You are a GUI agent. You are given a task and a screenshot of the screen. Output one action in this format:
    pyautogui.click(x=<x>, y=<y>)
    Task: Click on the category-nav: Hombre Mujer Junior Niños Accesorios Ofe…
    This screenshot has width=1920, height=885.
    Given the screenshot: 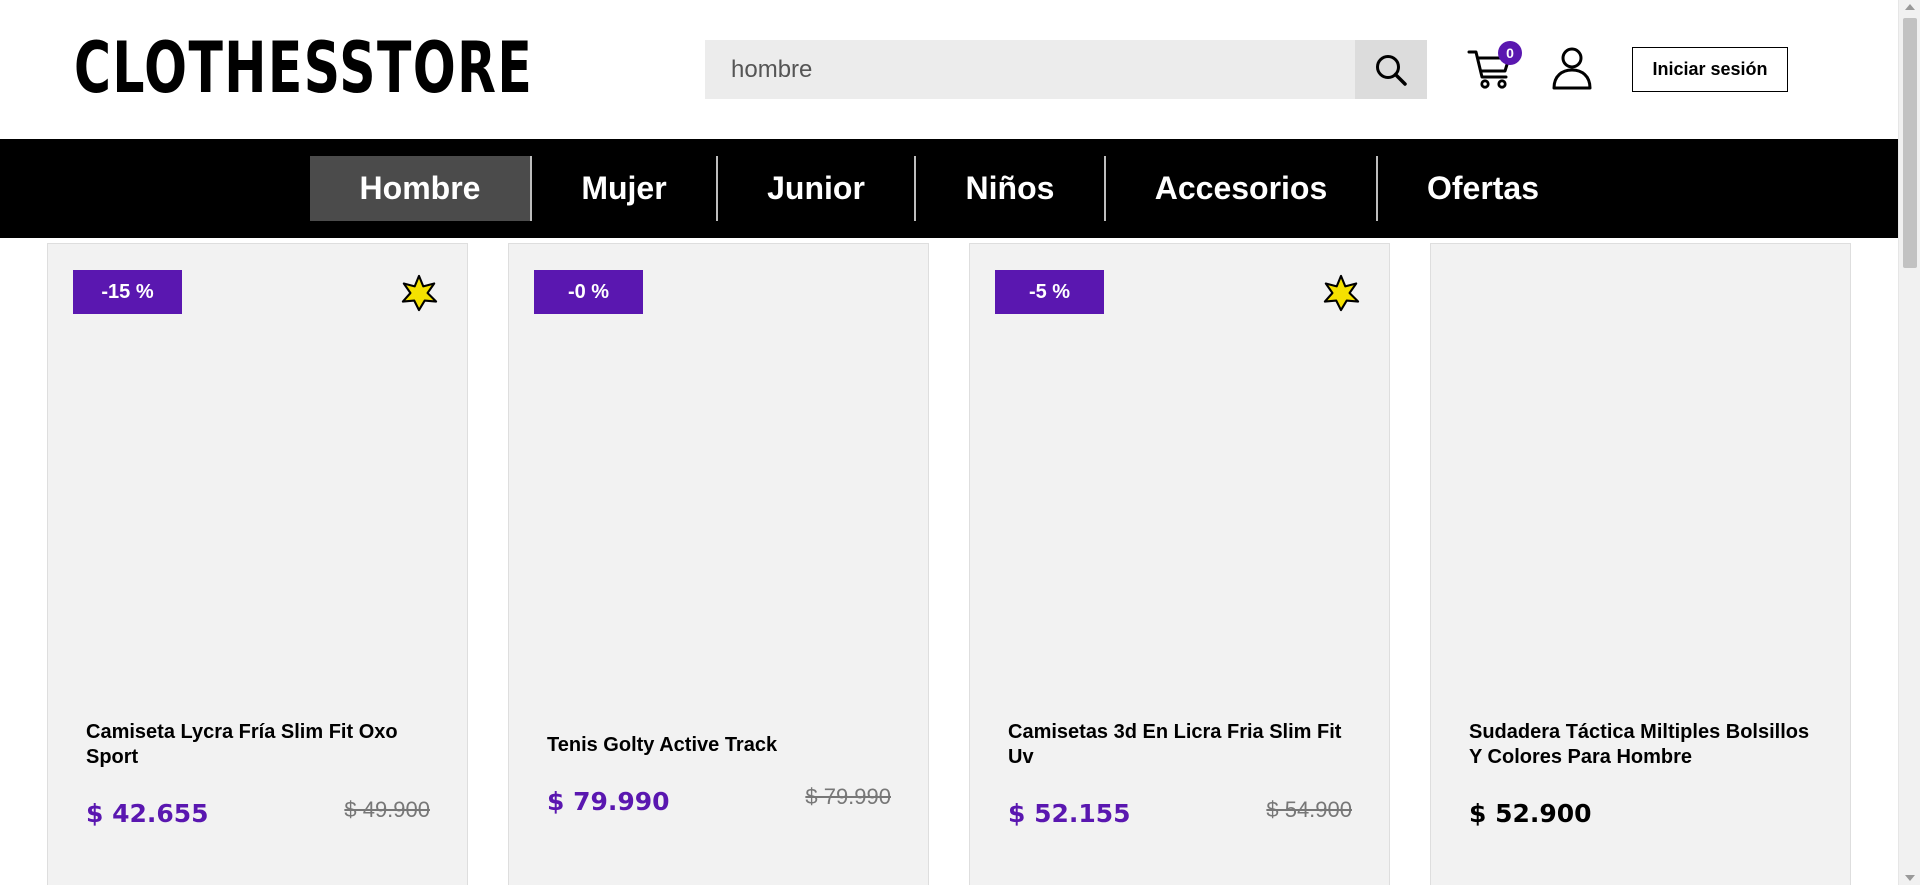 What is the action you would take?
    pyautogui.click(x=949, y=188)
    